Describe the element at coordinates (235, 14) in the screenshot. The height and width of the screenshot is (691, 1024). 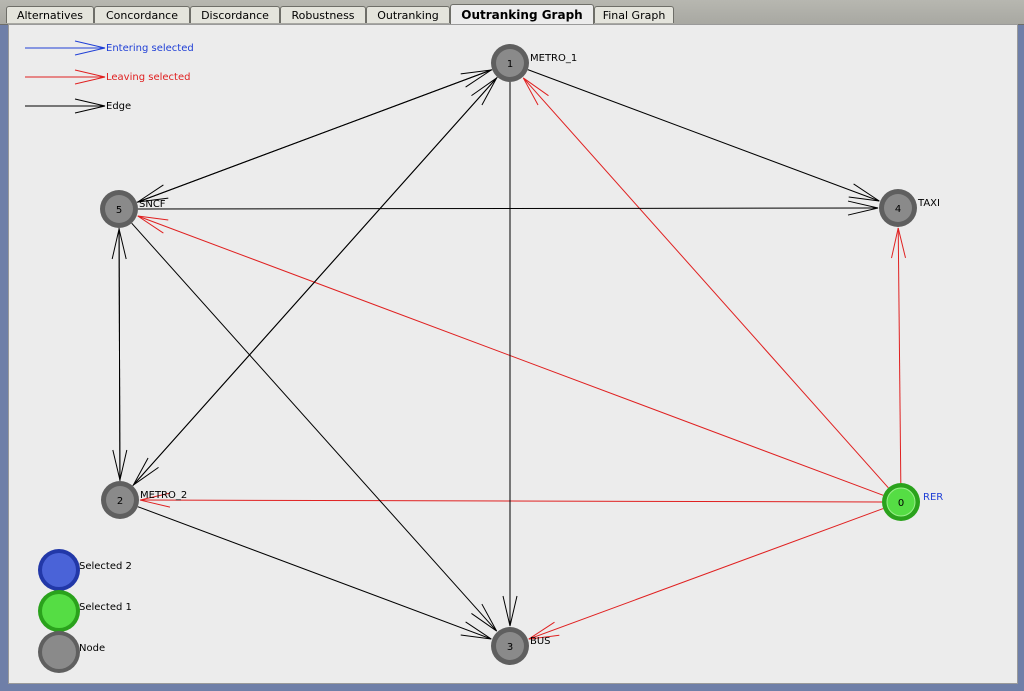
I see `tab-discordance: Discordance` at that location.